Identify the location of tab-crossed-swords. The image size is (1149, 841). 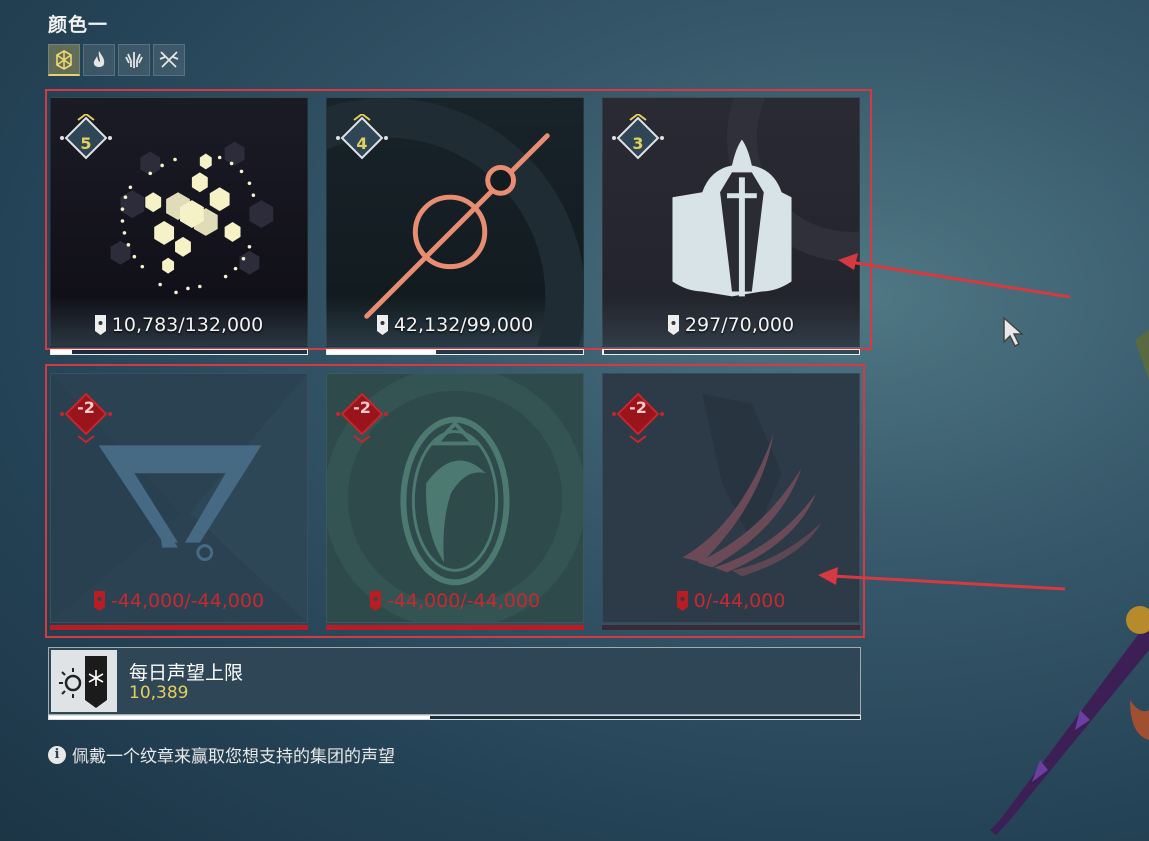
(169, 60).